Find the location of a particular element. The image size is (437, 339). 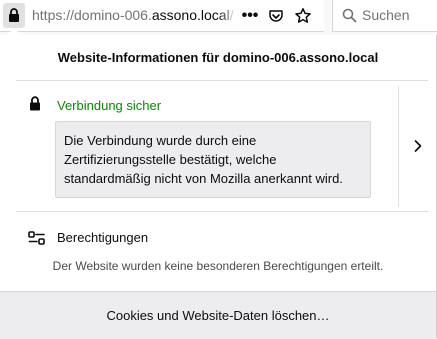

search-placeholder: Suchen is located at coordinates (386, 15).